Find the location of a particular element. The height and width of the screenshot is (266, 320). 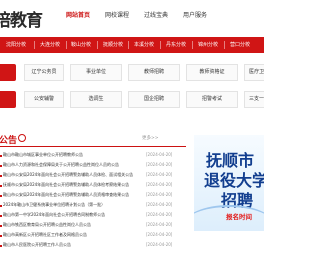

list-item: 鞍山市铁西区教育局公开招聘公益性岗位人员公告 [2024-04-20] is located at coordinates (93, 226).